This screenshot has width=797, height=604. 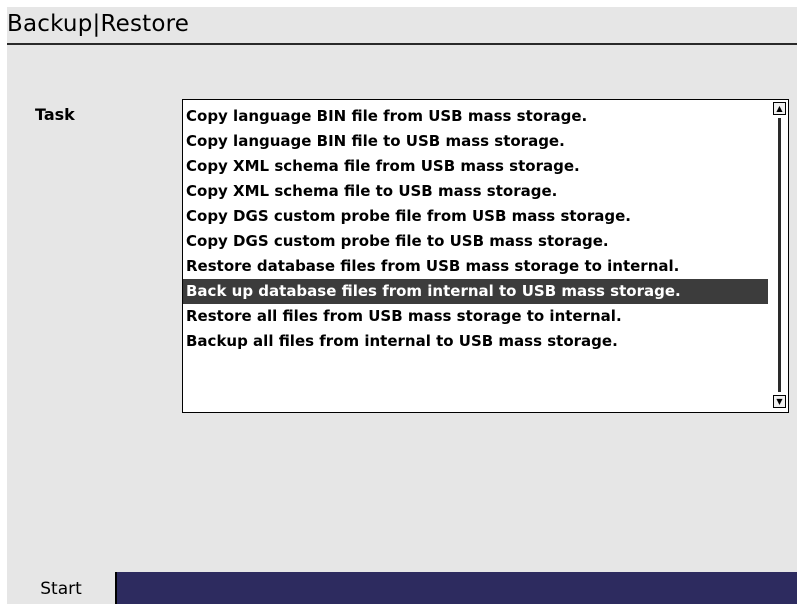 I want to click on page-title: Backup|Restore, so click(x=98, y=24).